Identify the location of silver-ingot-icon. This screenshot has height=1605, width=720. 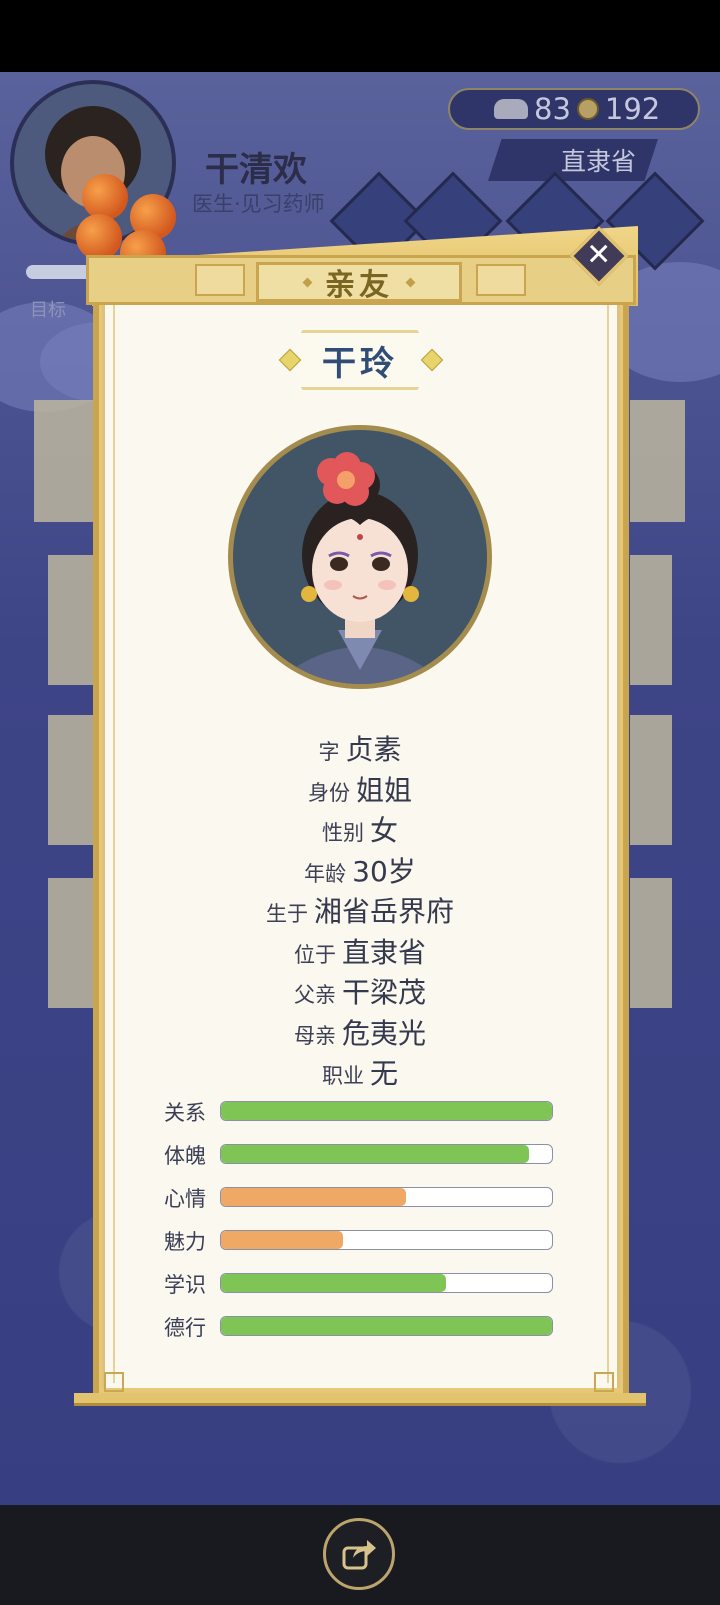
(511, 109).